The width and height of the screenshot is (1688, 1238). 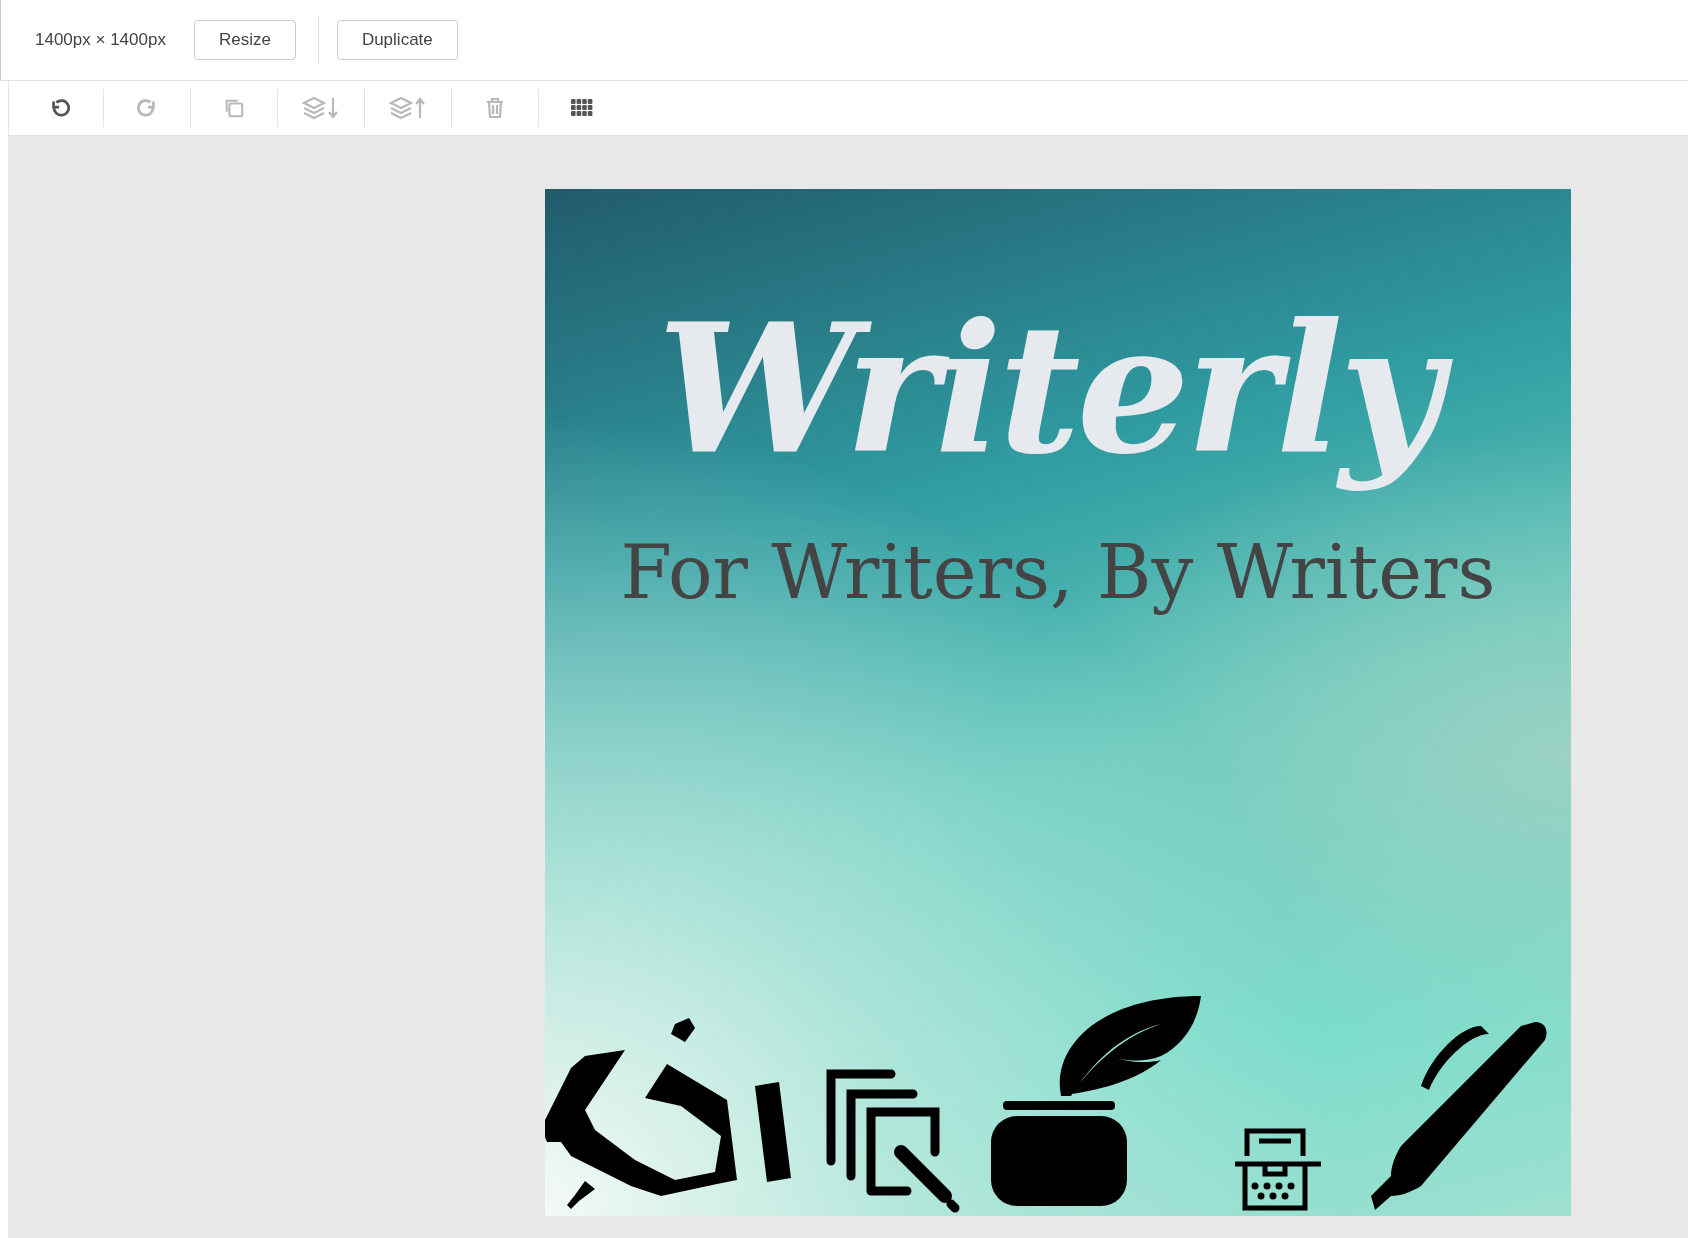 What do you see at coordinates (244, 40) in the screenshot?
I see `resize-button: Resize` at bounding box center [244, 40].